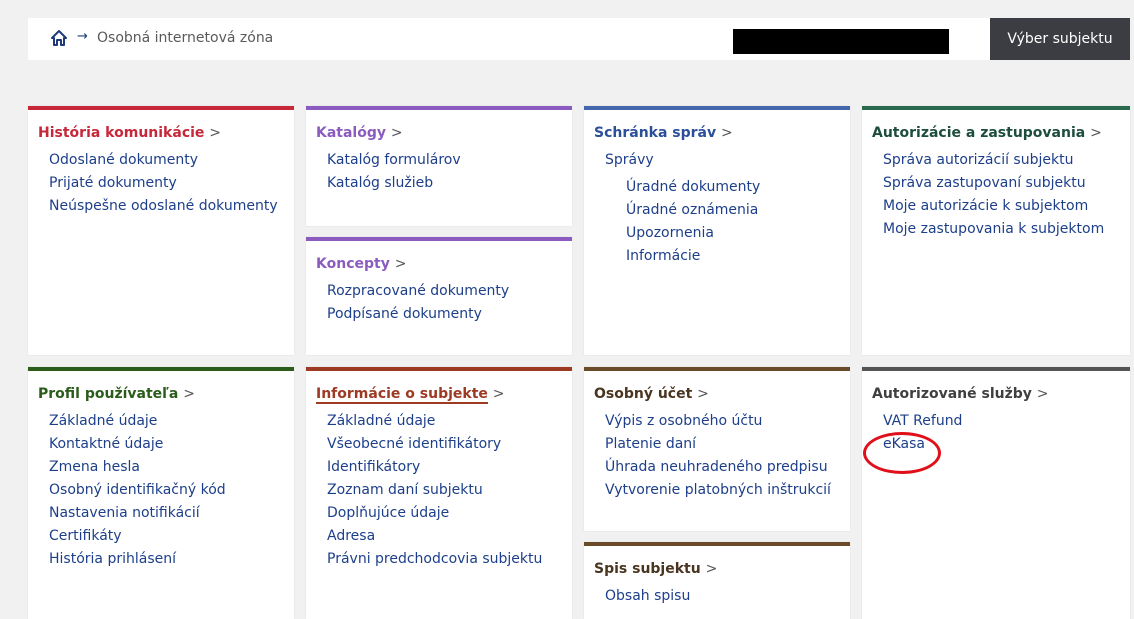  What do you see at coordinates (166, 536) in the screenshot?
I see `link-certifikaty: Certifikáty` at bounding box center [166, 536].